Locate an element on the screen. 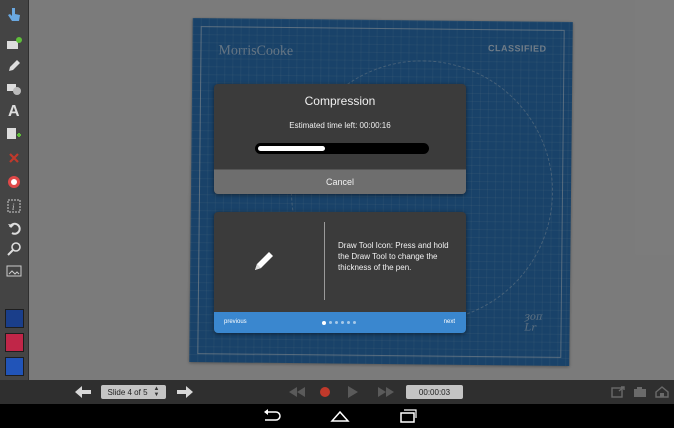  fast-forward-icon is located at coordinates (386, 392).